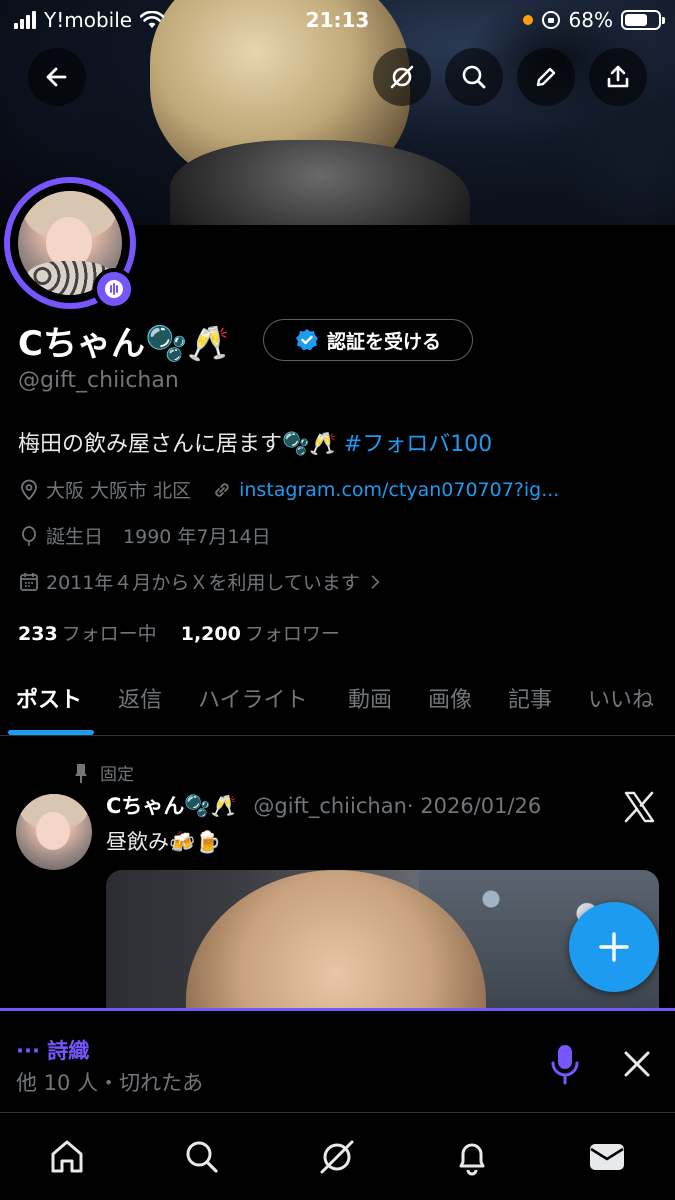 The width and height of the screenshot is (675, 1200). Describe the element at coordinates (179, 632) in the screenshot. I see `follow-counts: 233 フォロー中 1,200 フォロワー` at that location.